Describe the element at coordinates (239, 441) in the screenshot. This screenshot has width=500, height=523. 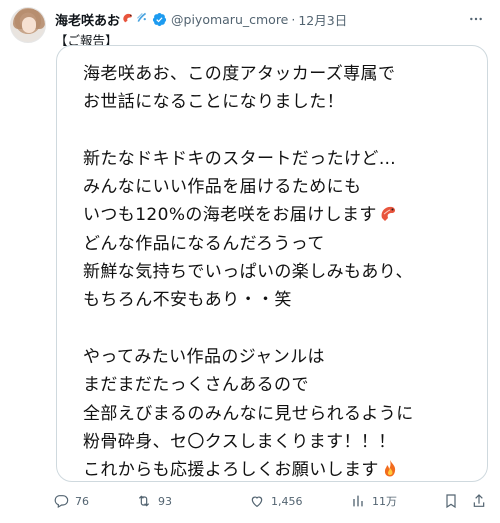
I see `image-text-line: 粉骨砕身、セ〇クスしまくります！！！` at that location.